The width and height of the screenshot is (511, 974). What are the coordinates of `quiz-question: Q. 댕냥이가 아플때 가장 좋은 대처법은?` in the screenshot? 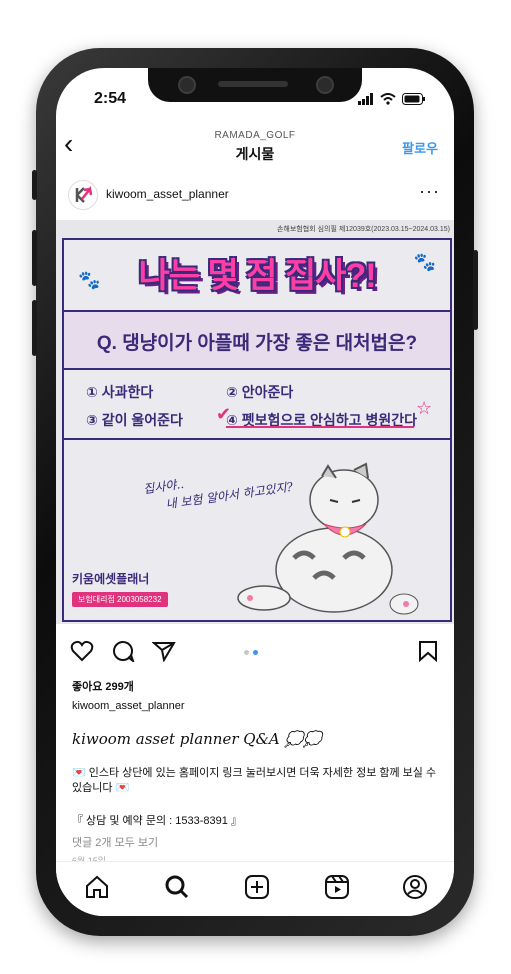 It's located at (257, 340).